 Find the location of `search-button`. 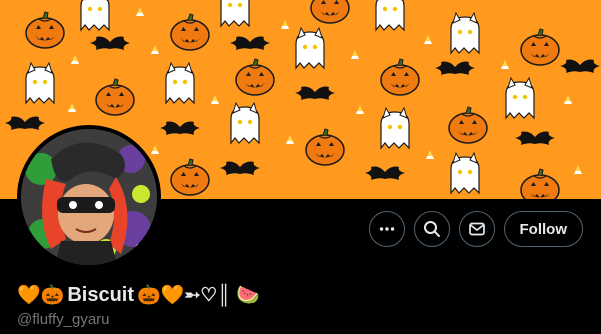

search-button is located at coordinates (431, 229).